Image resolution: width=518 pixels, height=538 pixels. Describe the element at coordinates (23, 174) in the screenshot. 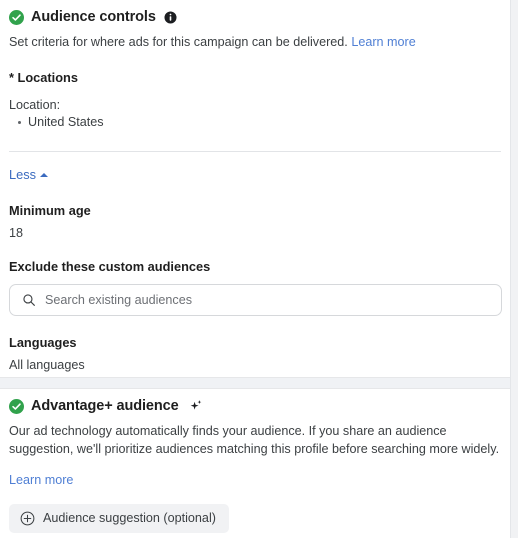

I see `less-label: Less` at that location.